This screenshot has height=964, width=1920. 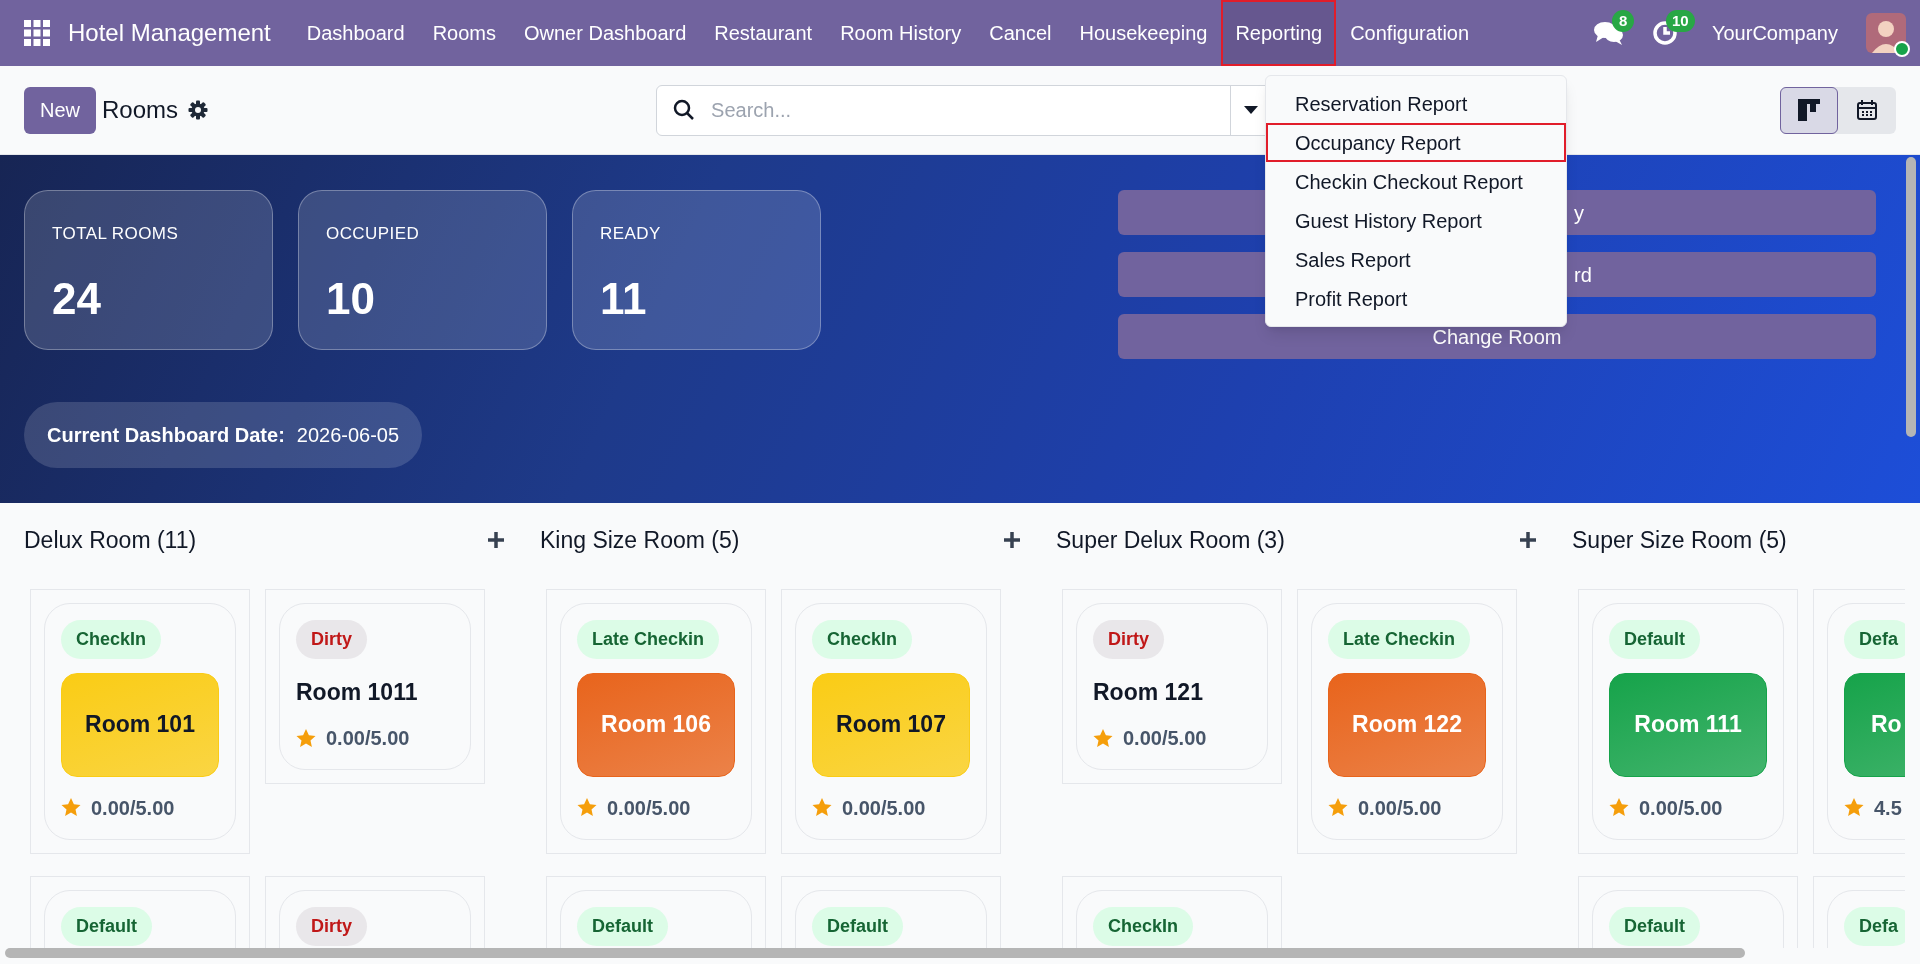 I want to click on breadcrumb-title: Rooms, so click(x=140, y=110).